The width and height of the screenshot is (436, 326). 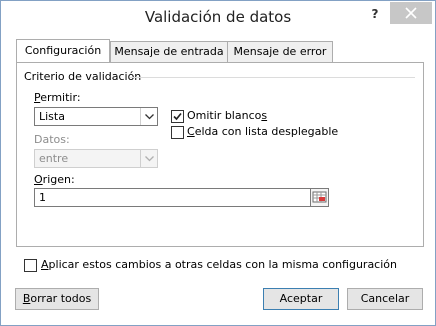 What do you see at coordinates (272, 77) in the screenshot?
I see `group-divider` at bounding box center [272, 77].